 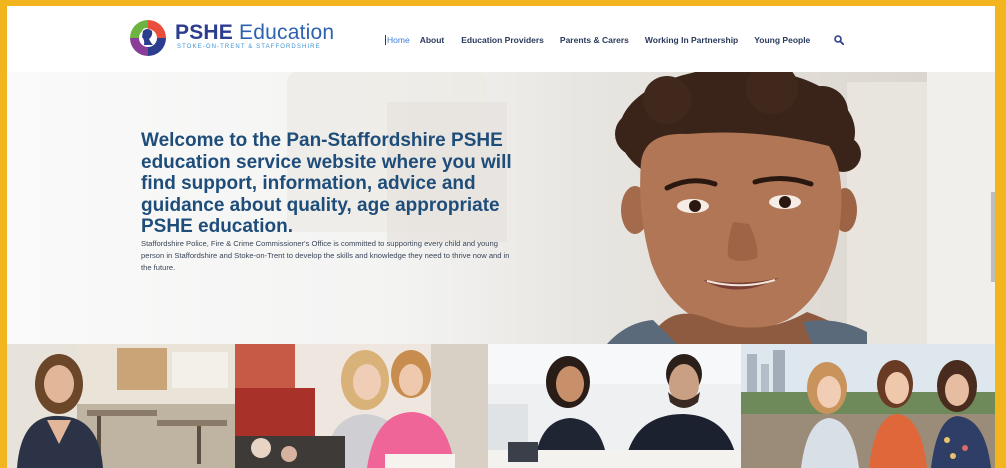 I want to click on nav-education-providers: Education Providers, so click(x=502, y=40).